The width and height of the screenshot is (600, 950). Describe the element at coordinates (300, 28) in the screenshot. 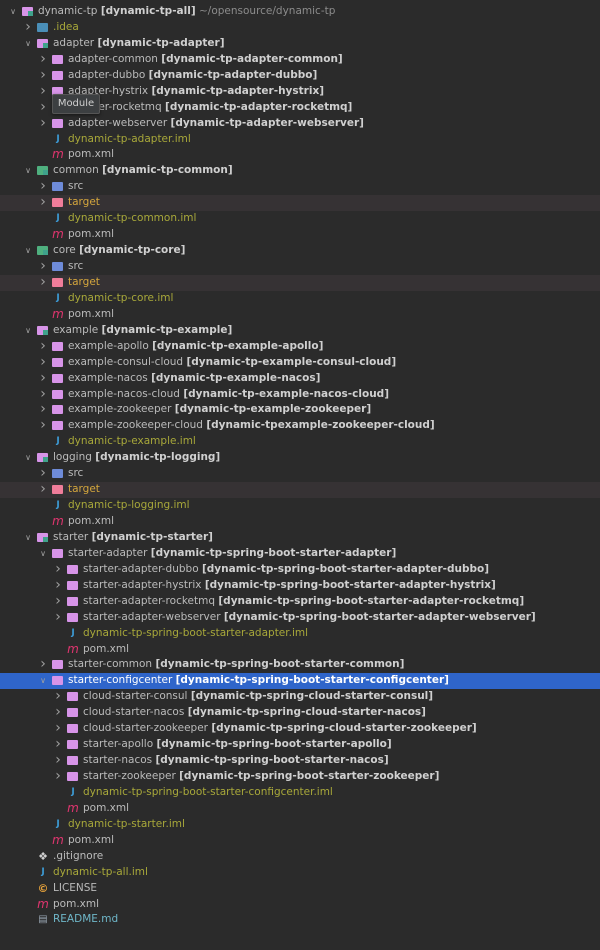

I see `tree-row: › .idea` at that location.